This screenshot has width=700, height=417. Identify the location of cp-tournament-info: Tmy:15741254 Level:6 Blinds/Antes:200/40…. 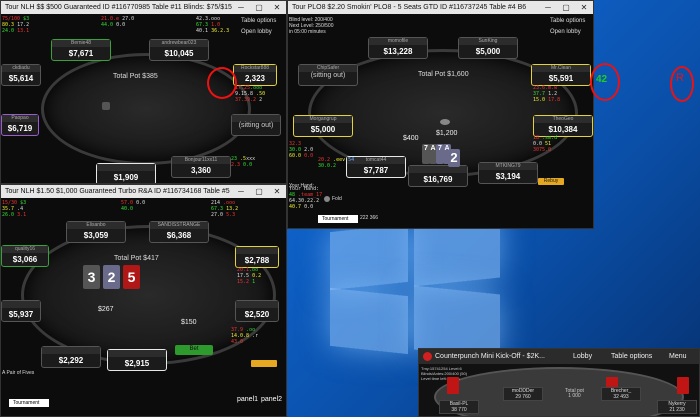
(444, 373).